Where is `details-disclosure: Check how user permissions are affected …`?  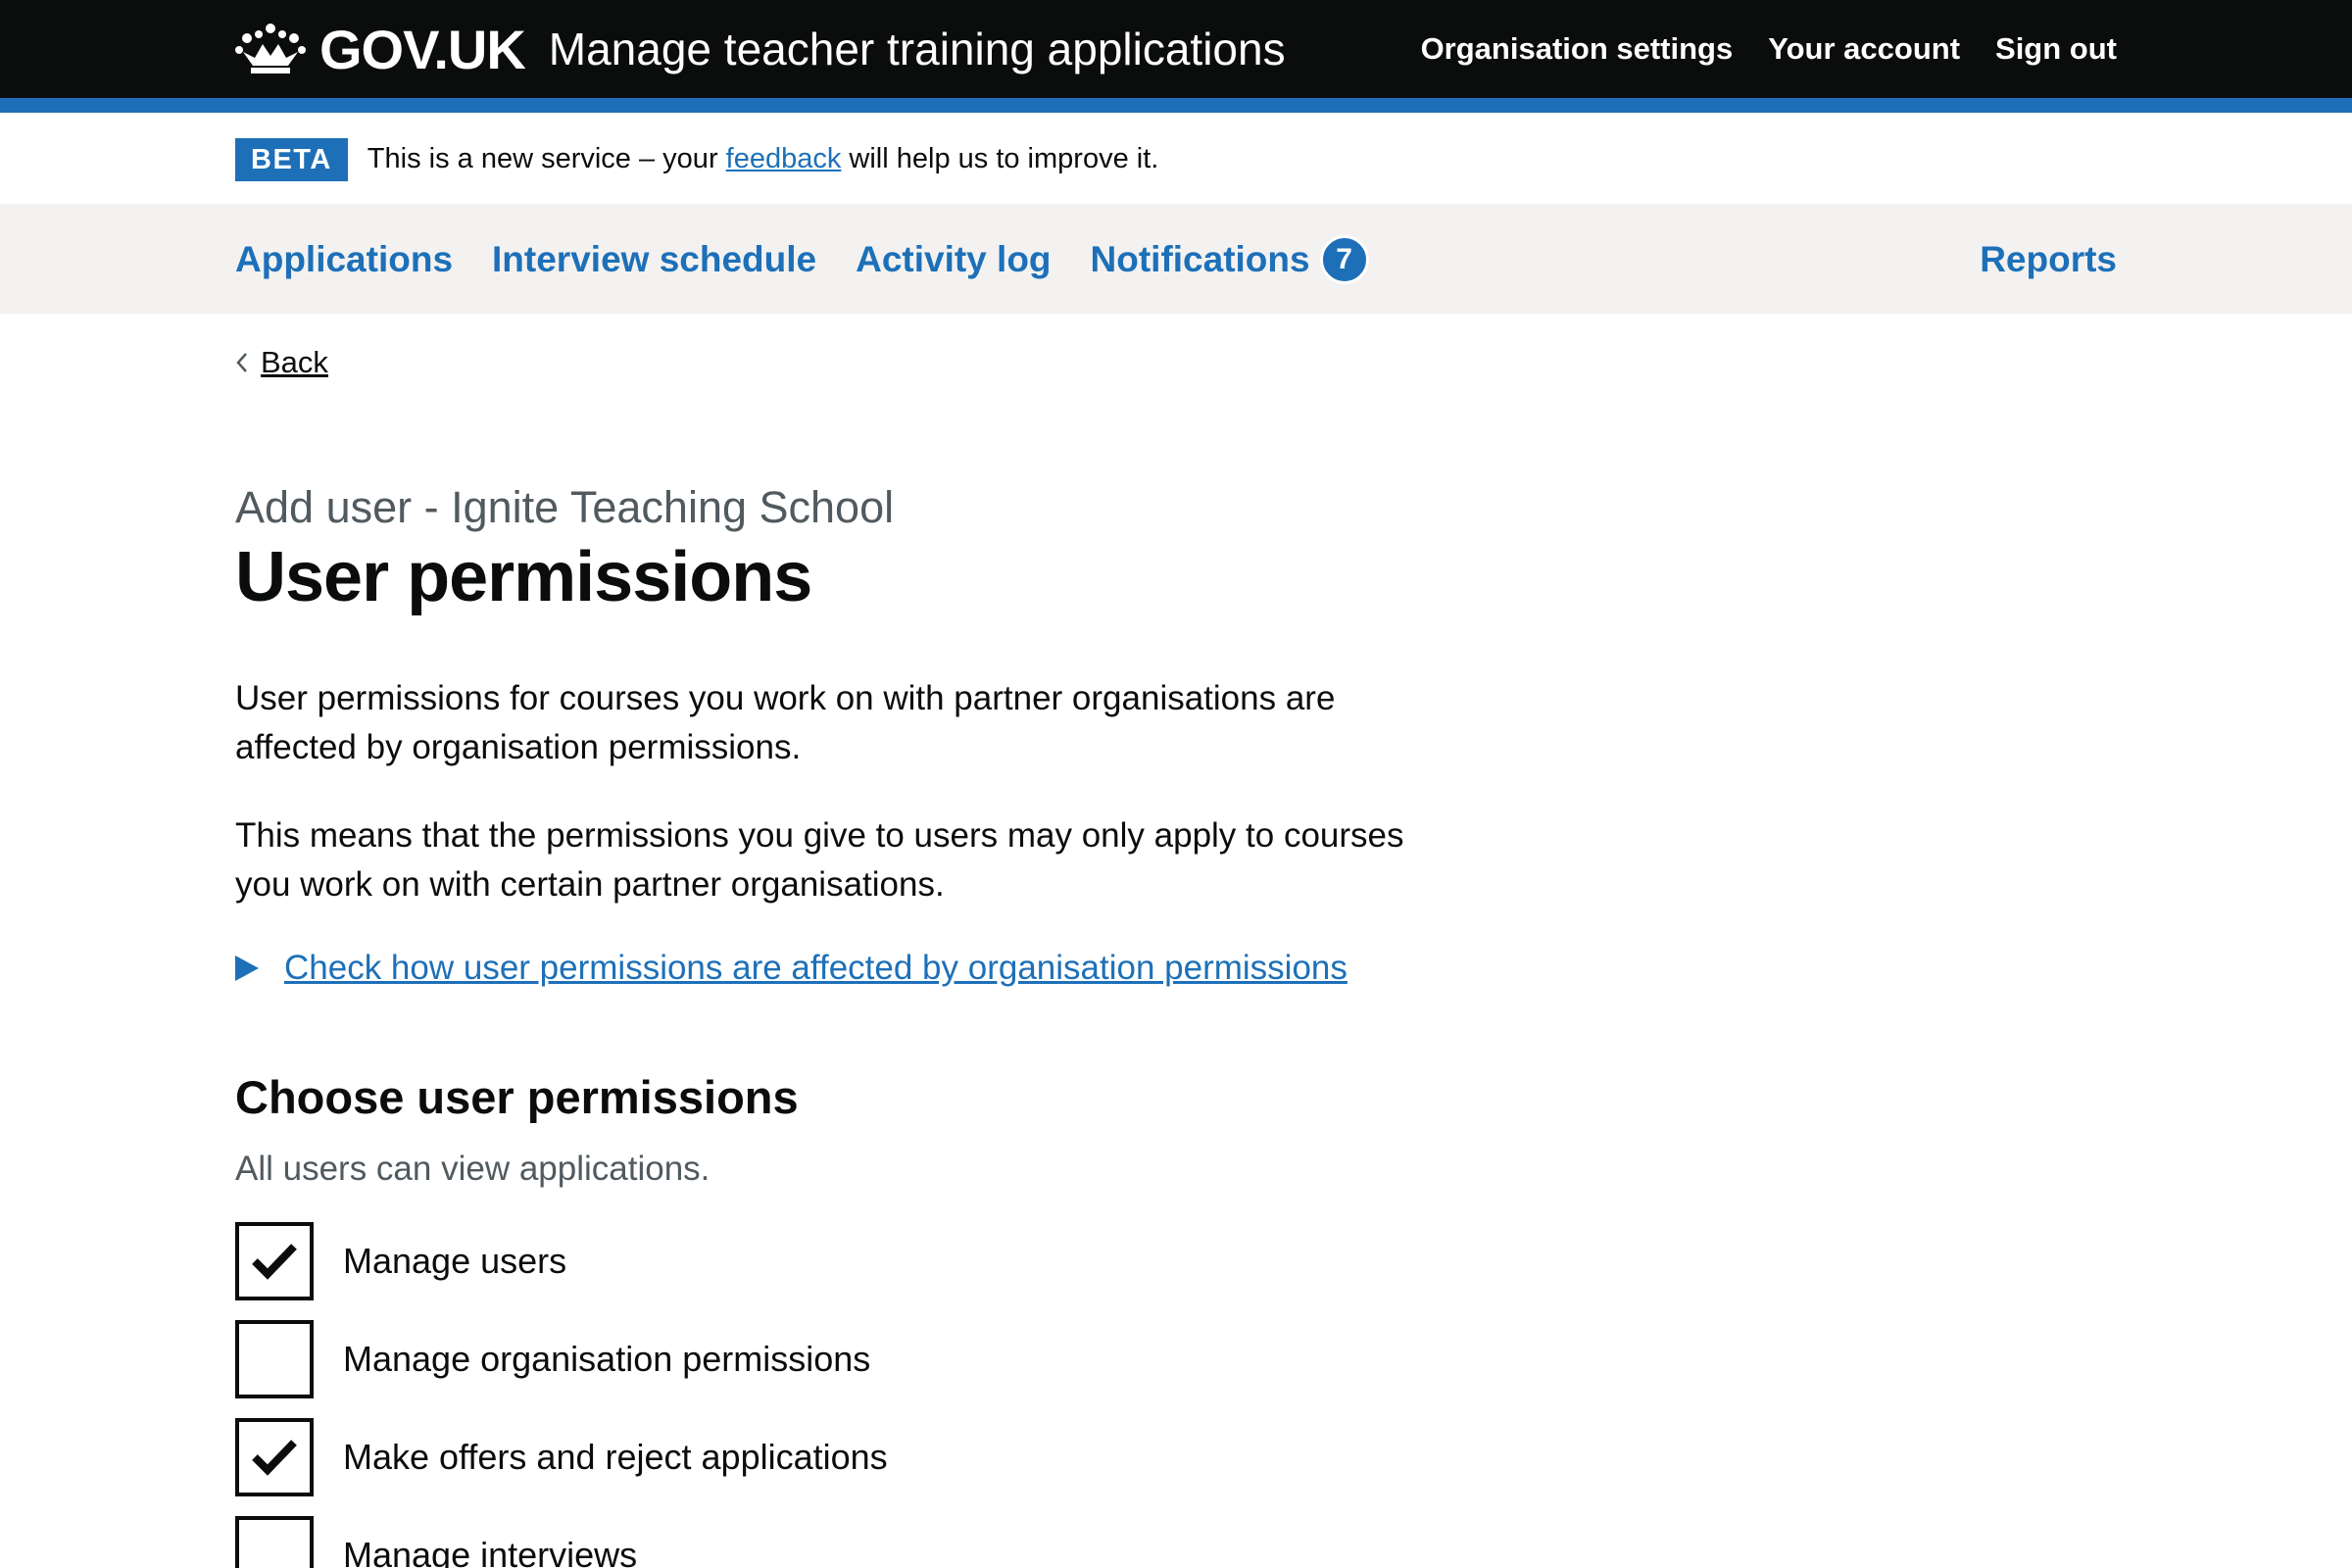 details-disclosure: Check how user permissions are affected … is located at coordinates (1176, 968).